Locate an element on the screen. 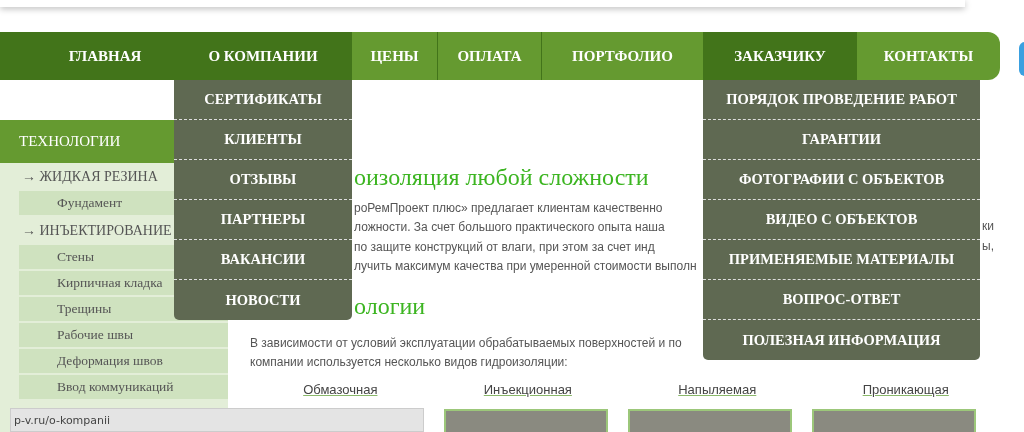 The width and height of the screenshot is (1024, 432). intro-text-fragment: ки is located at coordinates (988, 226).